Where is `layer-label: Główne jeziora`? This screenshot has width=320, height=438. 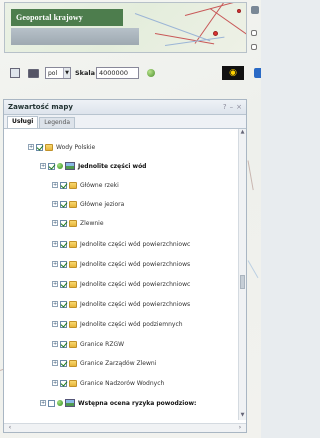 layer-label: Główne jeziora is located at coordinates (102, 204).